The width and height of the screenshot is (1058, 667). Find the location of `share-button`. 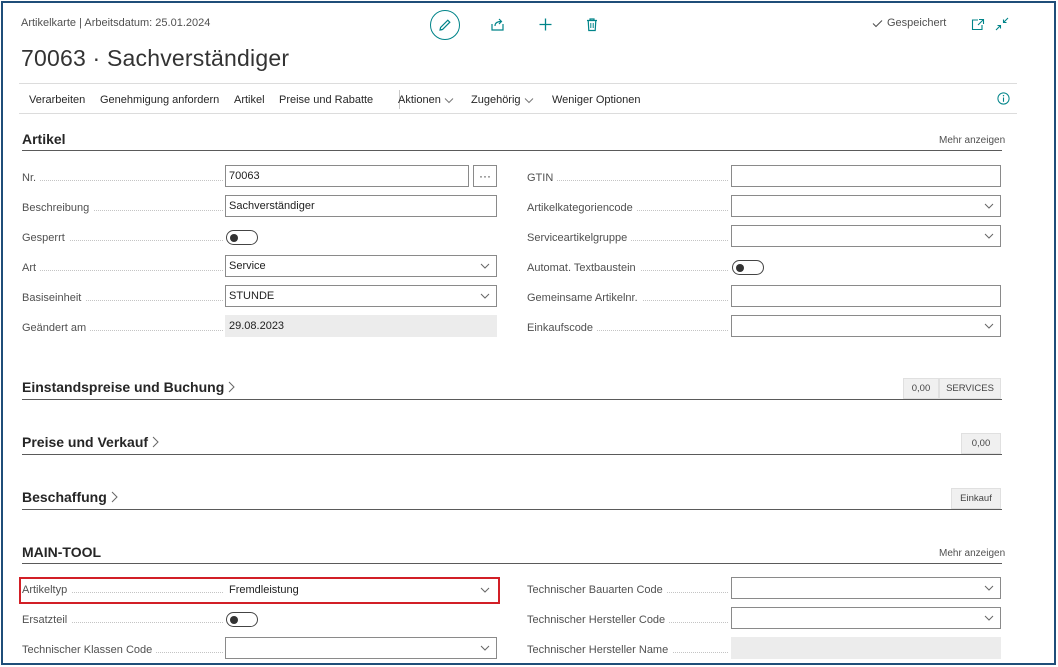

share-button is located at coordinates (497, 24).